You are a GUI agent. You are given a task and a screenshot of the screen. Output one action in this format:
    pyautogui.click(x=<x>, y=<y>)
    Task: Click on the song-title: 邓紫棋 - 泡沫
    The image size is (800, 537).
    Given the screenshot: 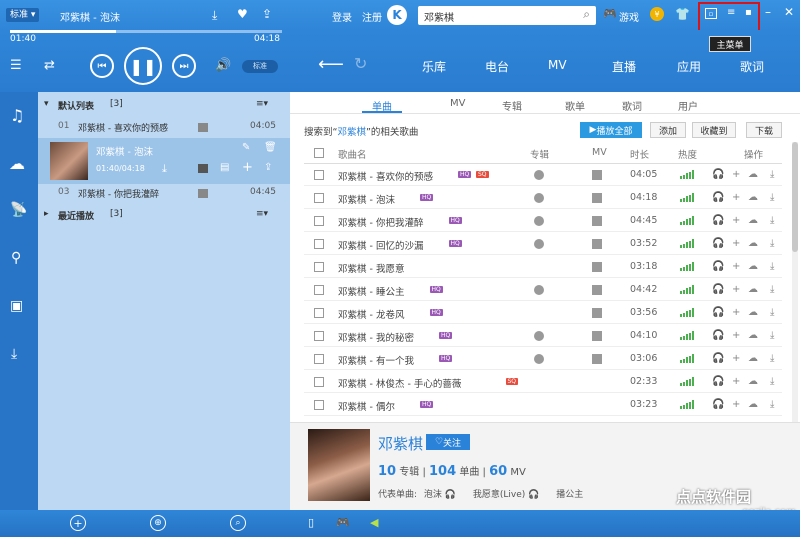 What is the action you would take?
    pyautogui.click(x=366, y=199)
    